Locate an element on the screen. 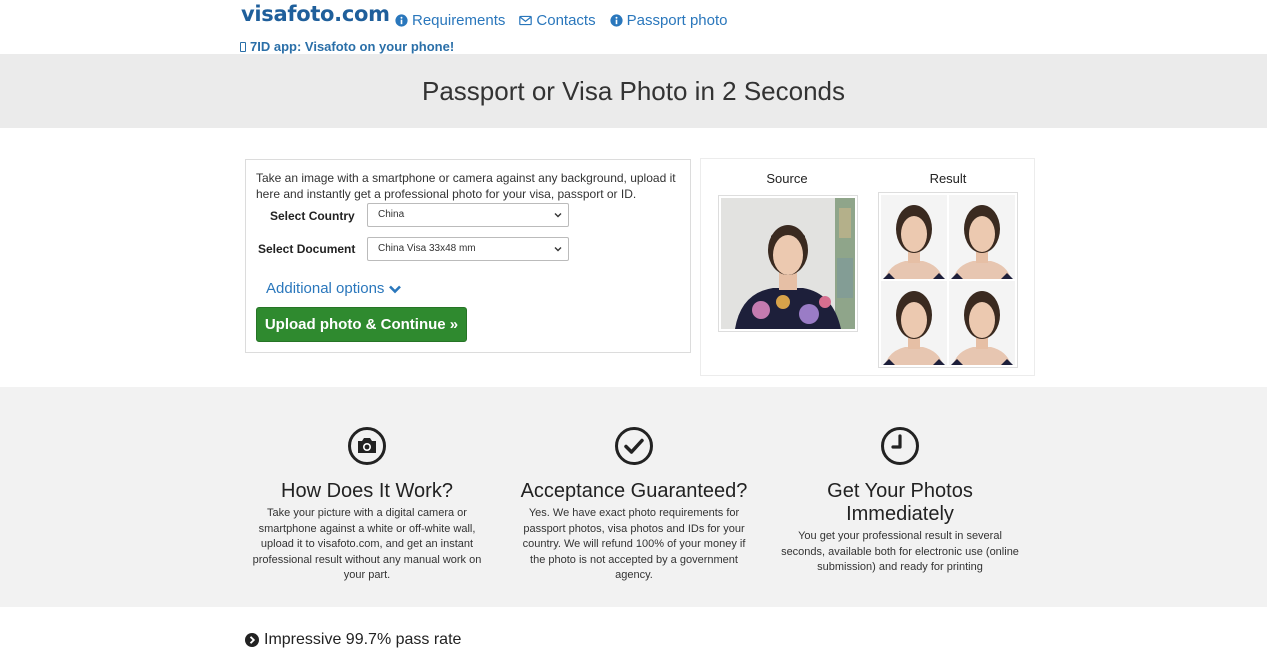 The width and height of the screenshot is (1267, 654). result-title: Result is located at coordinates (948, 178).